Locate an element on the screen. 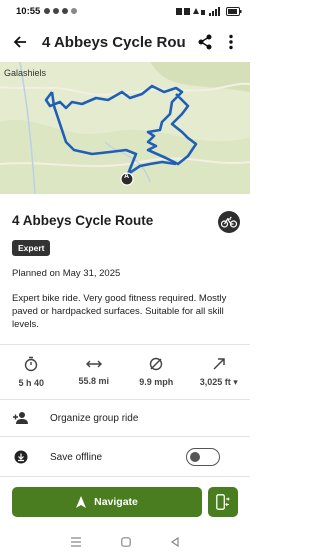  app-bar: 4 Abbeys Cycle Rou is located at coordinates (125, 42).